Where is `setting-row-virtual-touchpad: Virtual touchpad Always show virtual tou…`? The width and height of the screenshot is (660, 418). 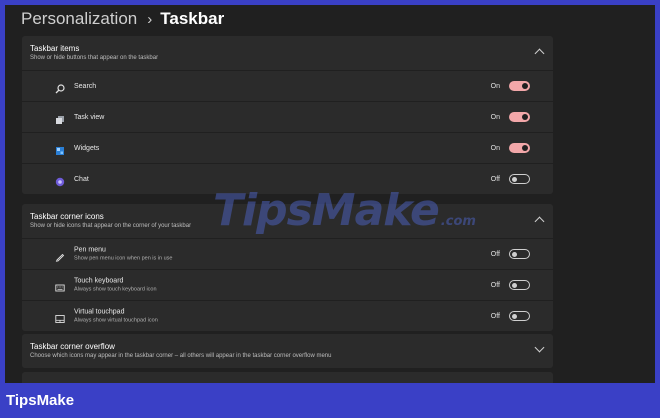
setting-row-virtual-touchpad: Virtual touchpad Always show virtual tou… is located at coordinates (287, 315).